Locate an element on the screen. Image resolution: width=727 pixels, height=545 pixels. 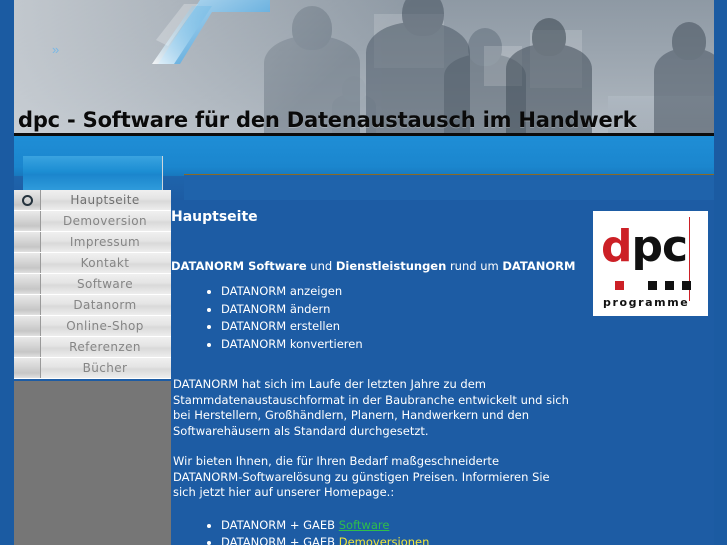
sidebar-item-kontakt: Kontakt is located at coordinates (92, 263).